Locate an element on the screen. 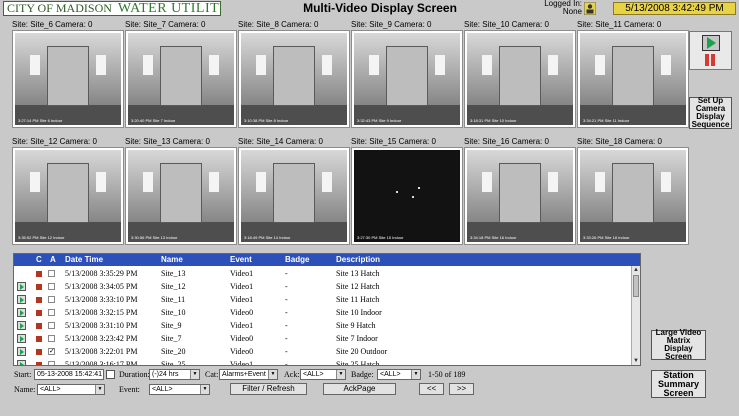  previous-page-button: << is located at coordinates (431, 389).